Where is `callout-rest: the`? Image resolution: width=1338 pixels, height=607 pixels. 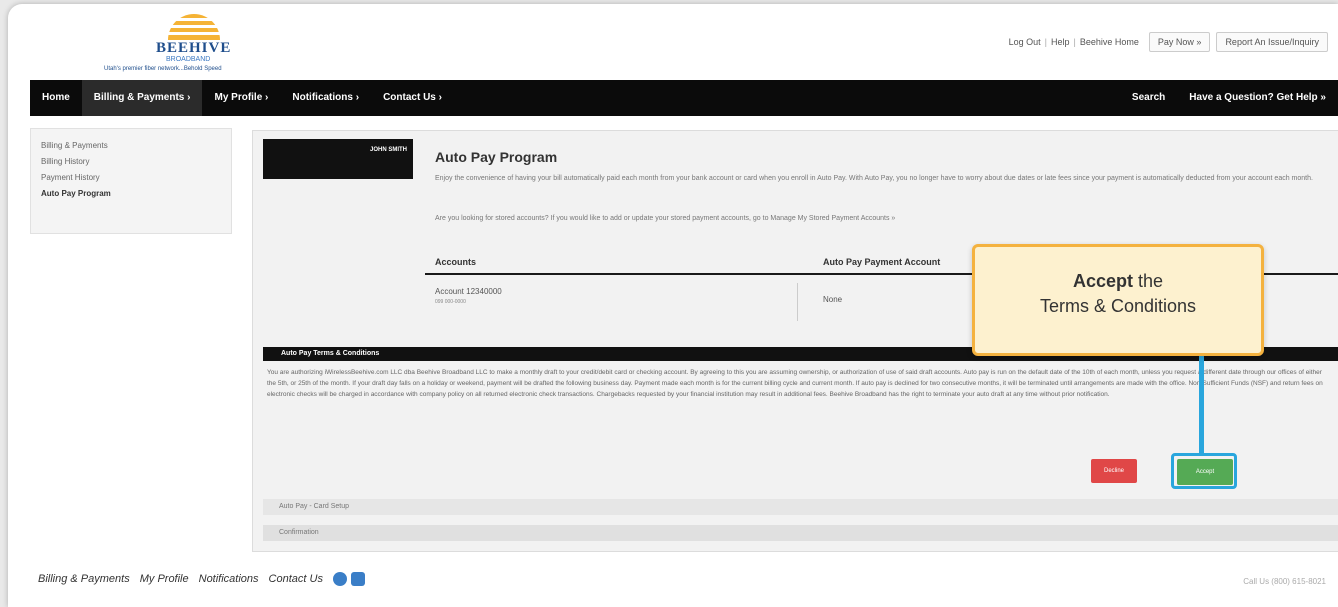 callout-rest: the is located at coordinates (1148, 281).